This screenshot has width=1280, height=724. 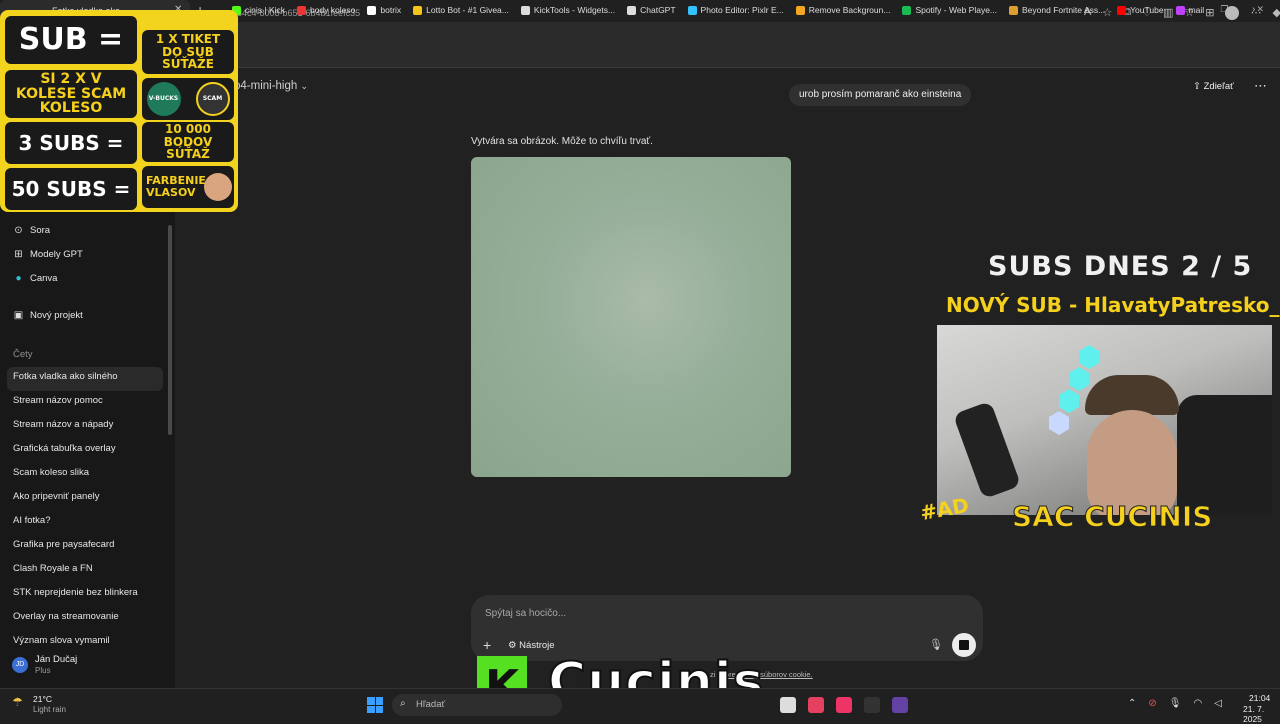 I want to click on windows-start-icon, so click(x=375, y=705).